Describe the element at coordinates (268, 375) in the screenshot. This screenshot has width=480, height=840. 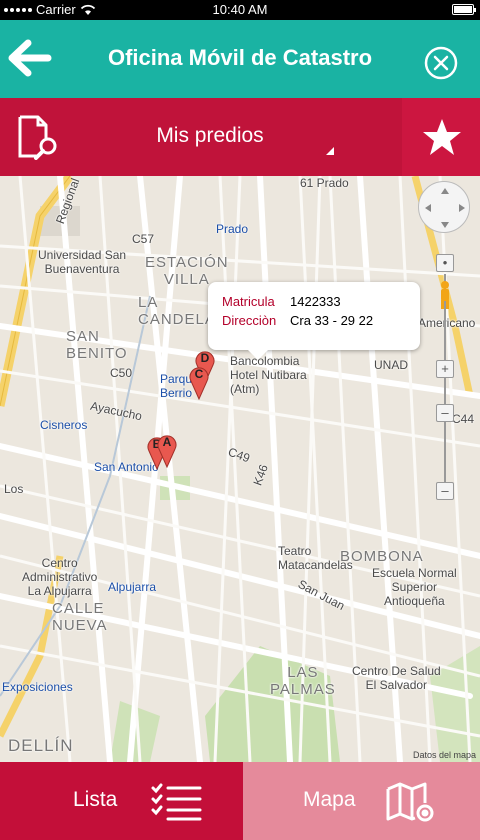
I see `map-label: Bancolombia Hotel Nutibara (Atm)` at that location.